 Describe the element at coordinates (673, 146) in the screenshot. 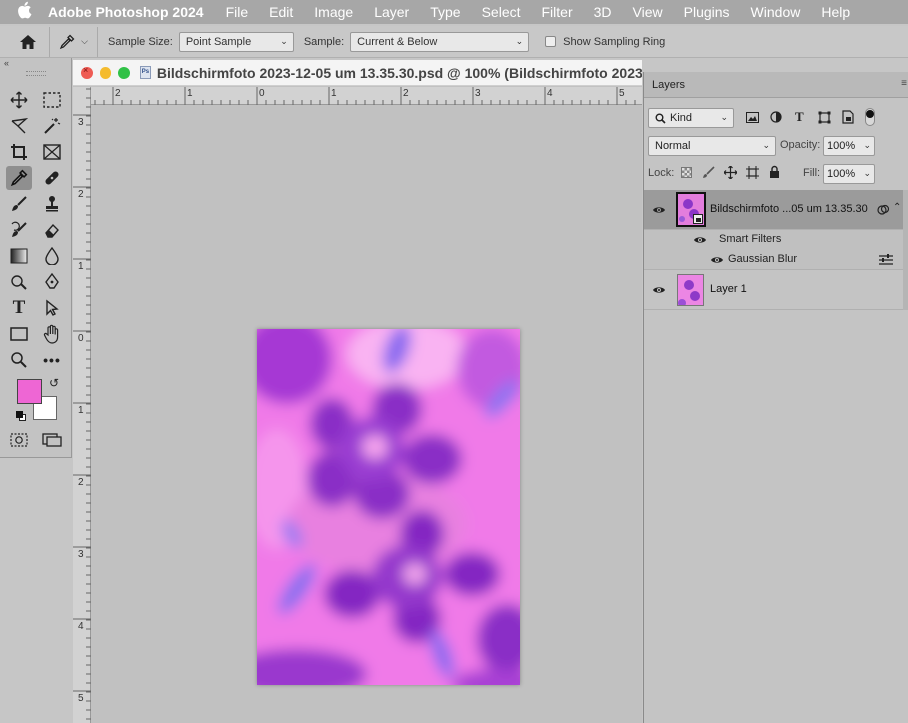

I see `blend-mode-value: Normal` at that location.